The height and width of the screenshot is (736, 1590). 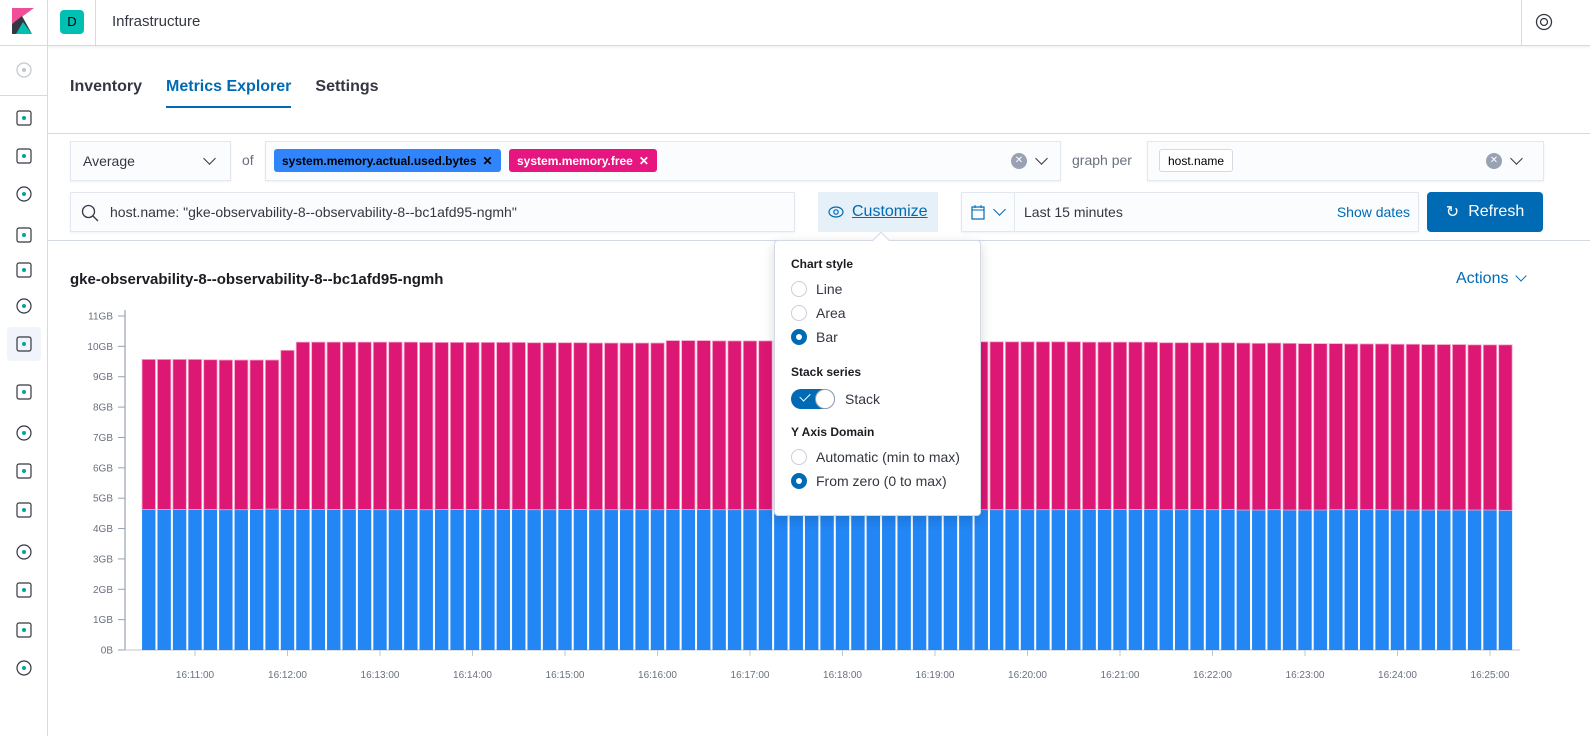 I want to click on tab-inventory: Inventory, so click(x=106, y=93).